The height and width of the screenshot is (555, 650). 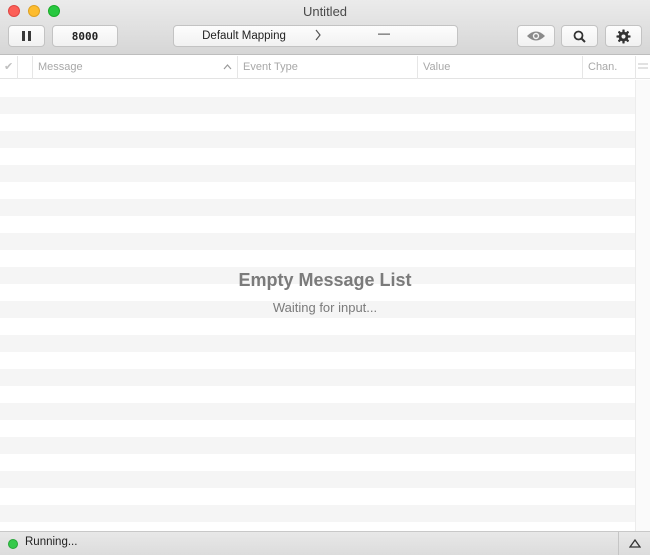 I want to click on column-header-channel: Chan., so click(x=609, y=67).